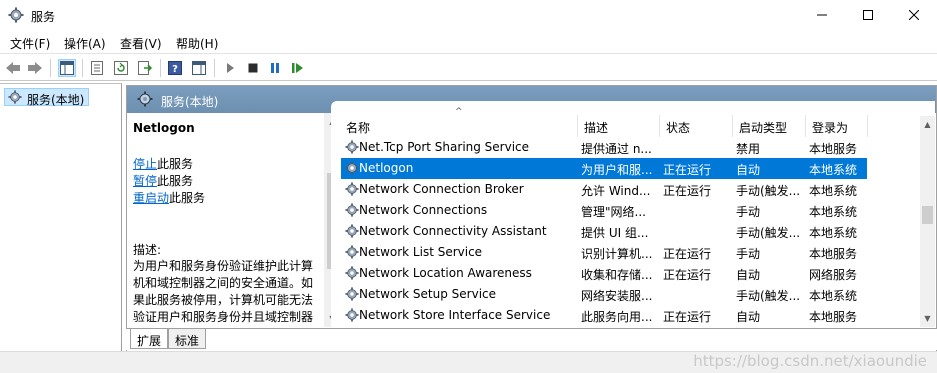  Describe the element at coordinates (97, 68) in the screenshot. I see `properties-button` at that location.